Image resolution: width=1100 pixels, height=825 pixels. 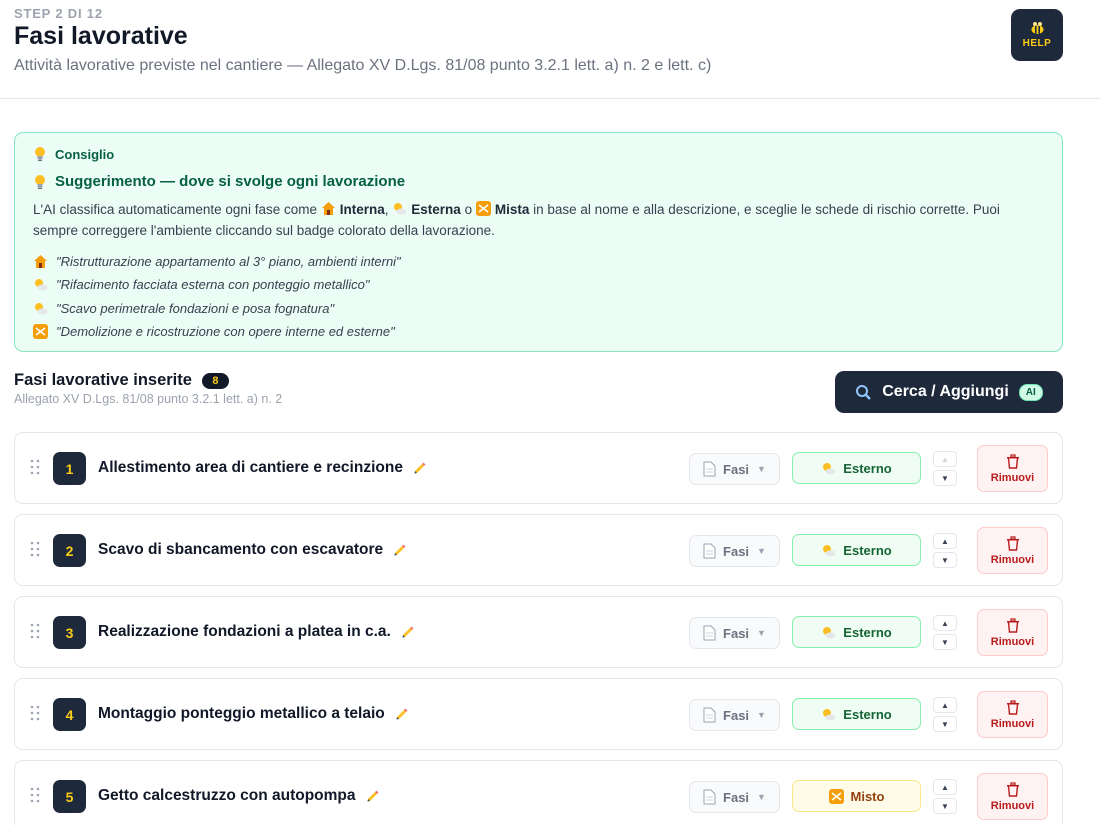 I want to click on ai-badge: AI, so click(x=1030, y=392).